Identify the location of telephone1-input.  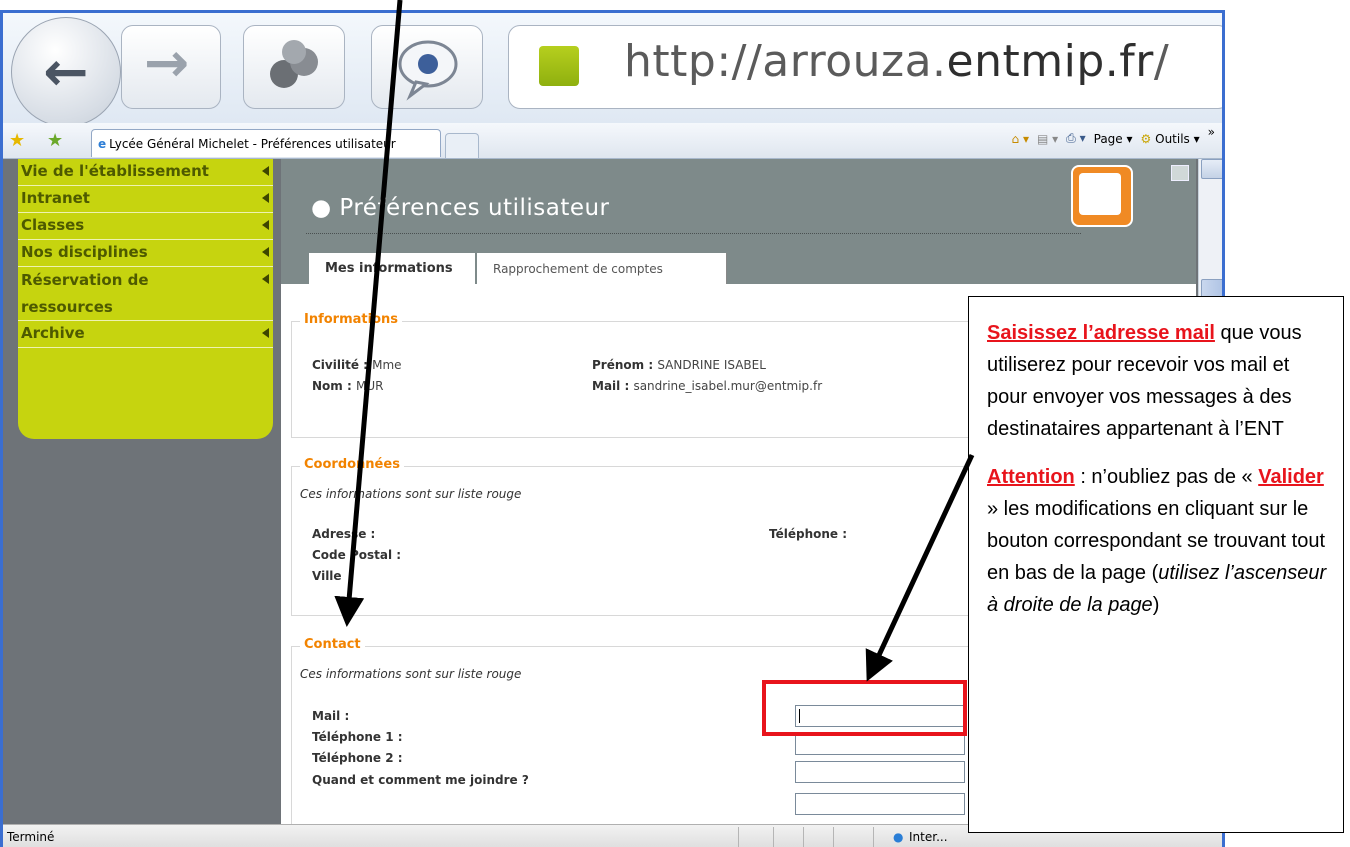
(880, 744).